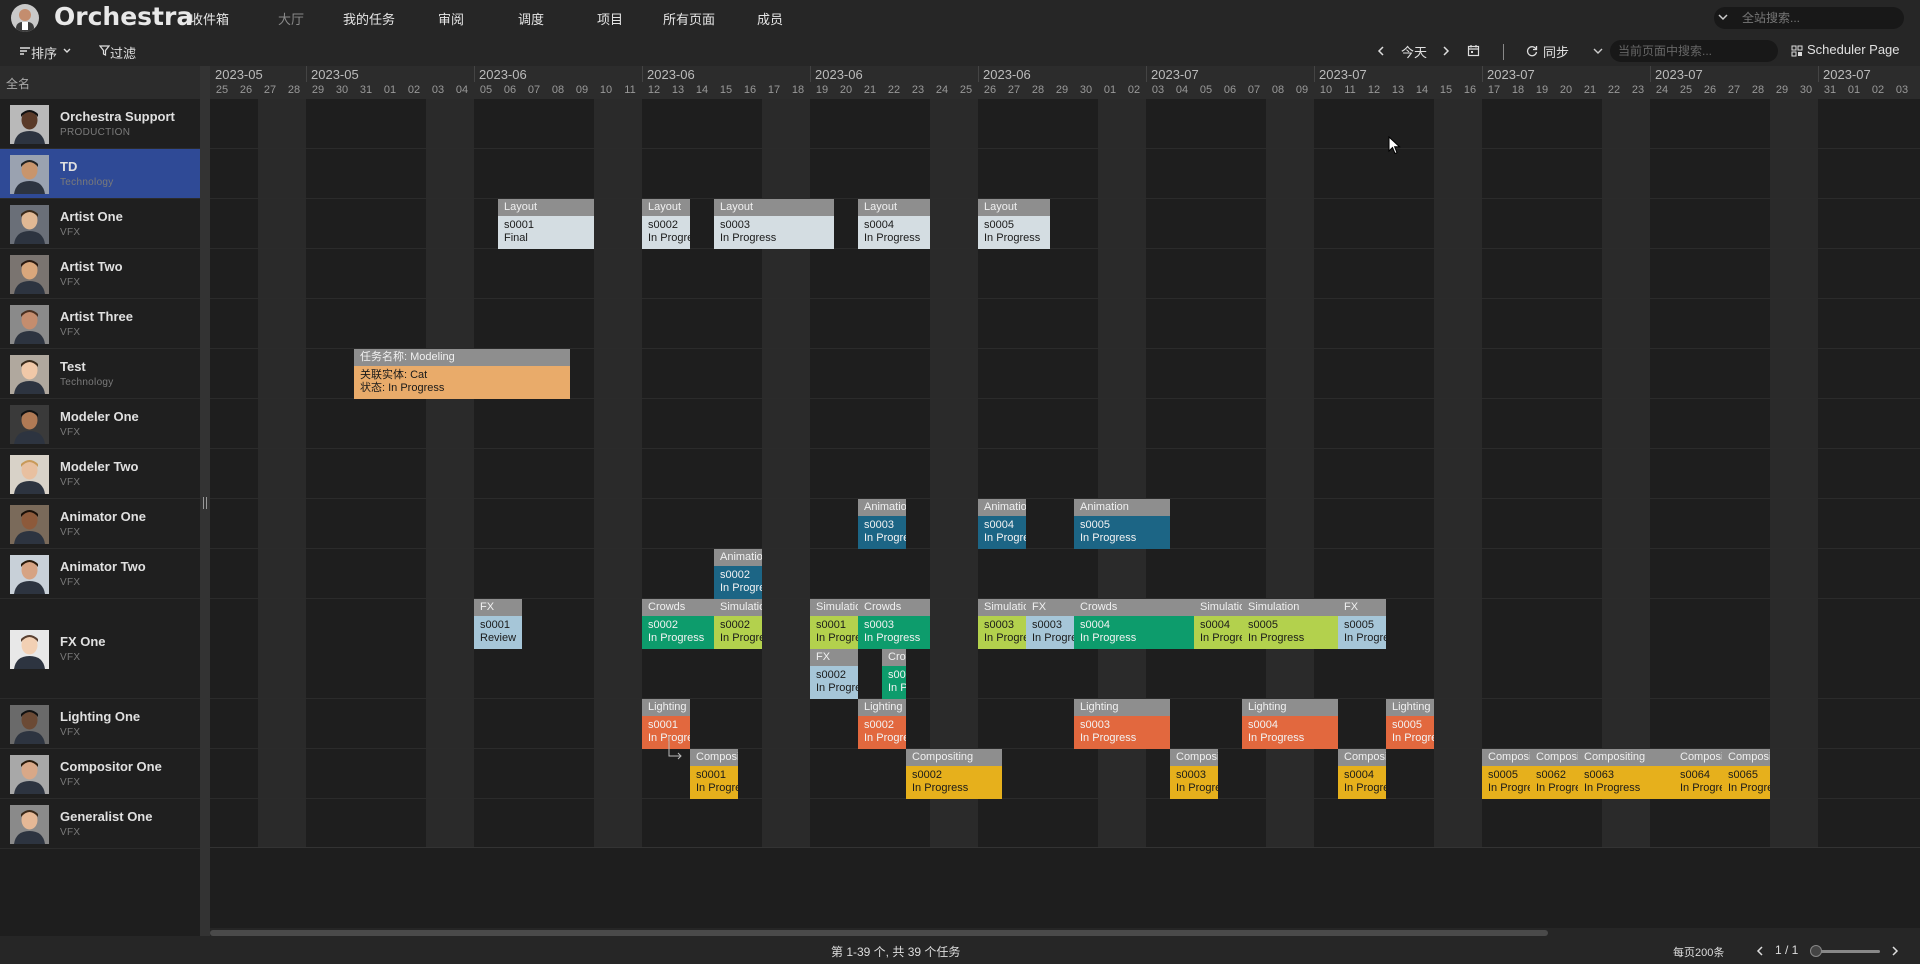  What do you see at coordinates (100, 224) in the screenshot?
I see `resource-row: Artist One VFX` at bounding box center [100, 224].